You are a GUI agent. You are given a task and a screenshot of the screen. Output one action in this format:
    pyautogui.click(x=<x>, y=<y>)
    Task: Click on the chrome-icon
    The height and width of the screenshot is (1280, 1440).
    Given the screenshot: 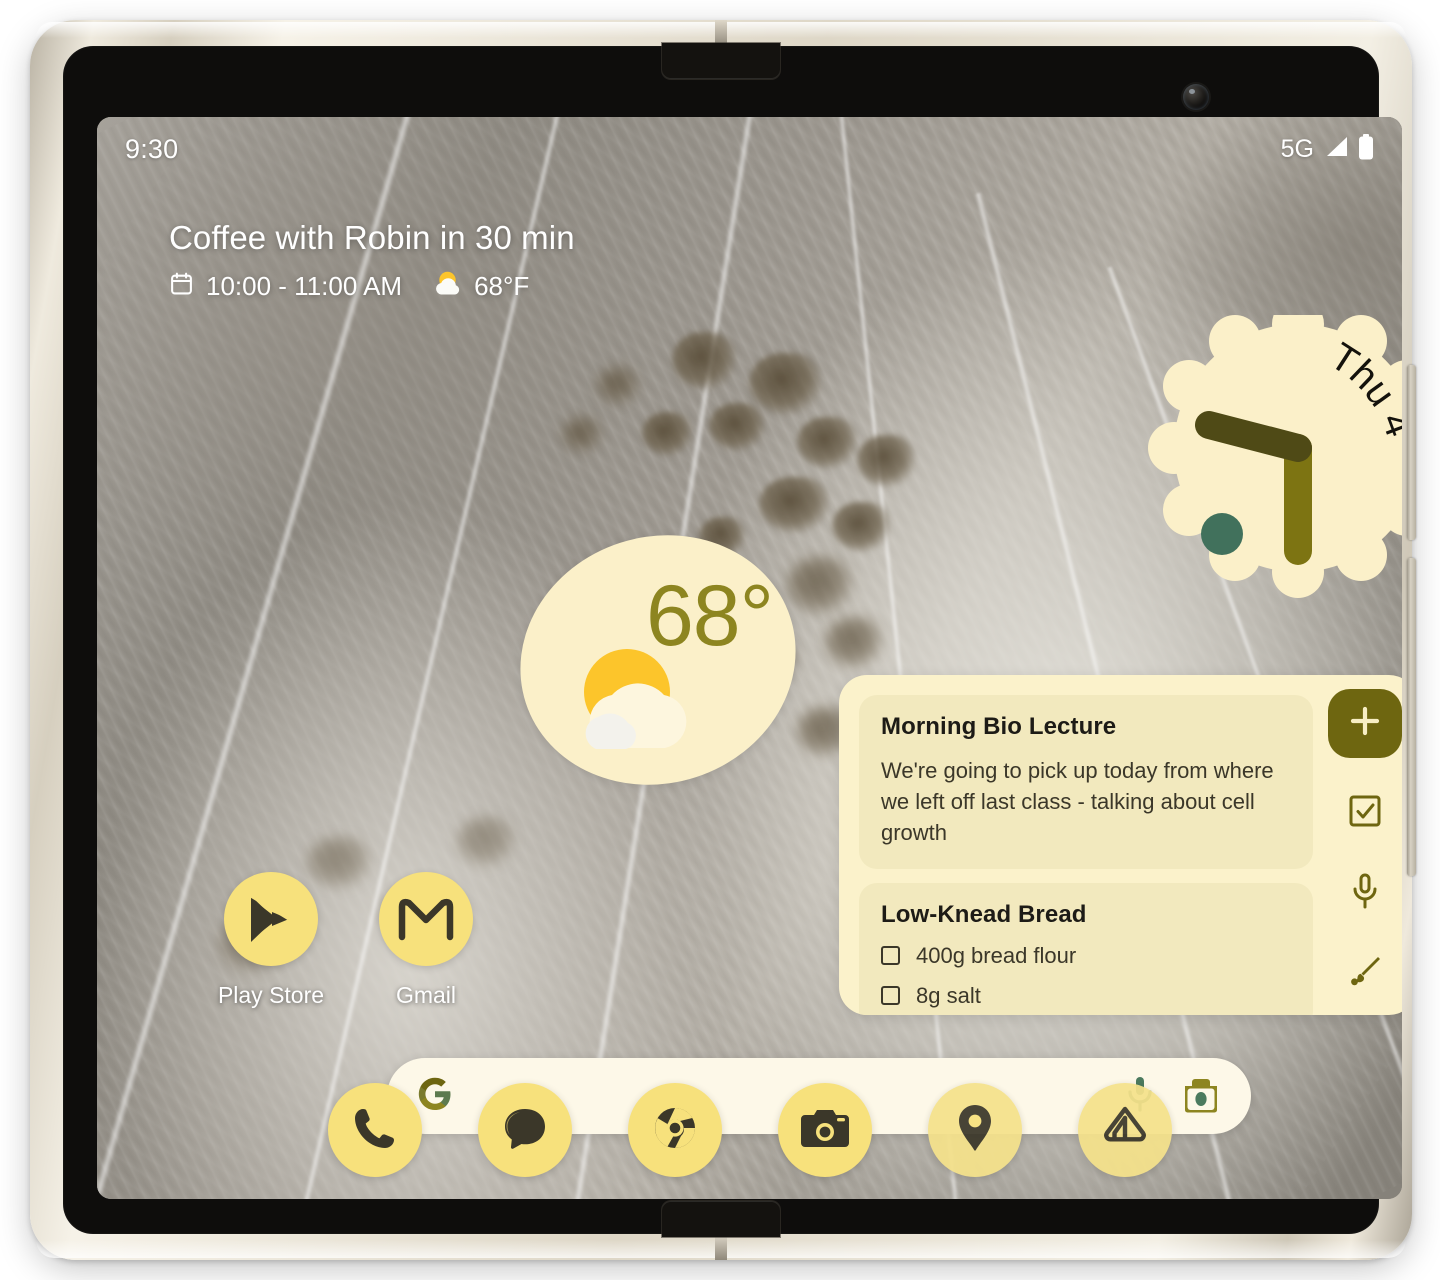 What is the action you would take?
    pyautogui.click(x=675, y=1130)
    